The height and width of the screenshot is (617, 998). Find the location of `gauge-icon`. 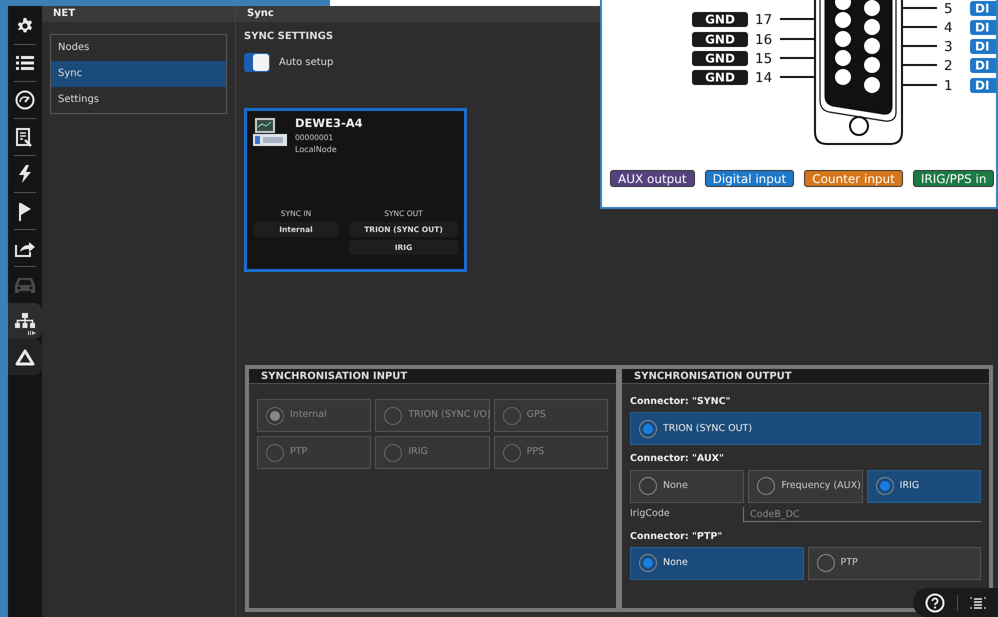

gauge-icon is located at coordinates (25, 100).